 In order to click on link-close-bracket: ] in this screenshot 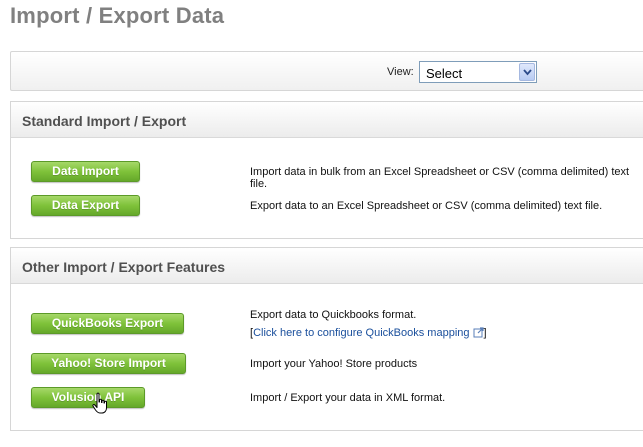, I will do `click(485, 333)`.